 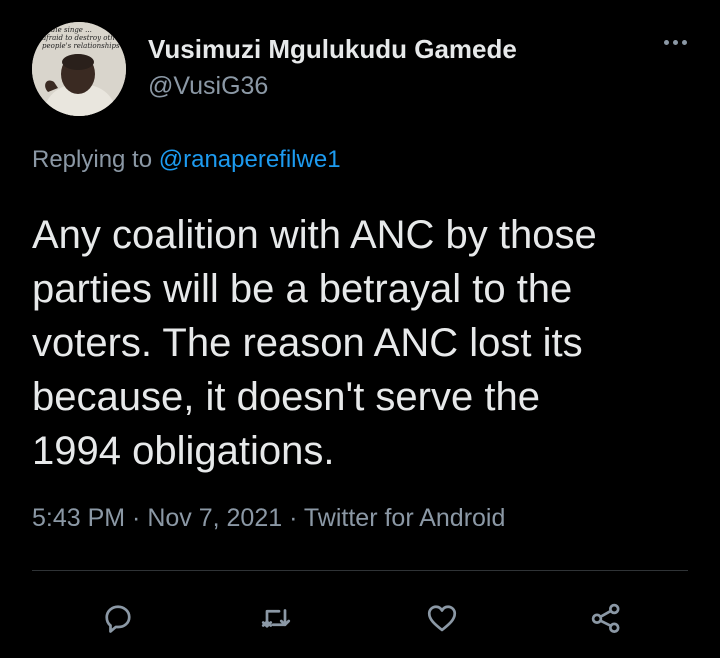 What do you see at coordinates (360, 570) in the screenshot?
I see `divider` at bounding box center [360, 570].